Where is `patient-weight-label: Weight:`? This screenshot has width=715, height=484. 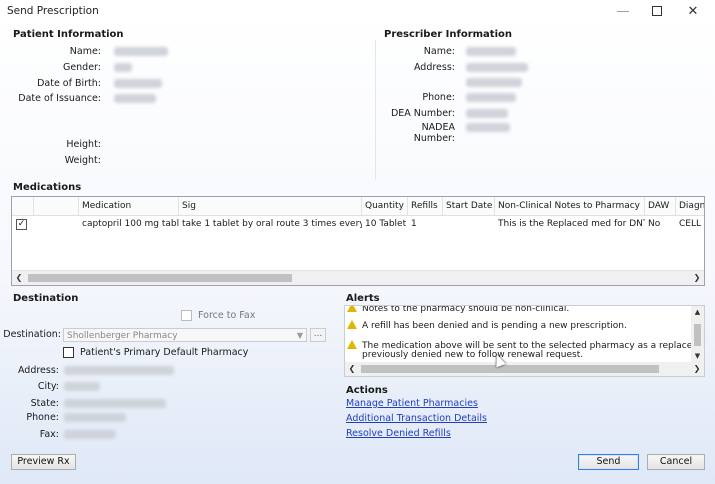 patient-weight-label: Weight: is located at coordinates (82, 160).